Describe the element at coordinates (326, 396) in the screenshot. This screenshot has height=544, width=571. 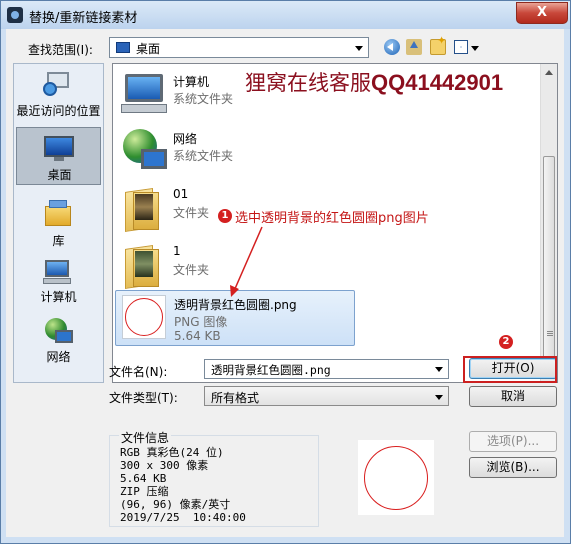
I see `filetype-dropdown: 所有格式` at that location.